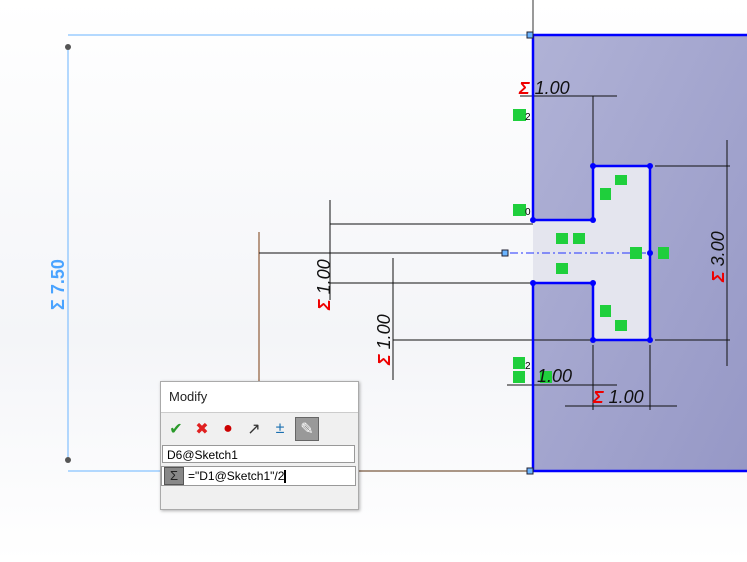 The image size is (747, 562). What do you see at coordinates (258, 454) in the screenshot?
I see `dimension-name-field: D6@Sketch1` at bounding box center [258, 454].